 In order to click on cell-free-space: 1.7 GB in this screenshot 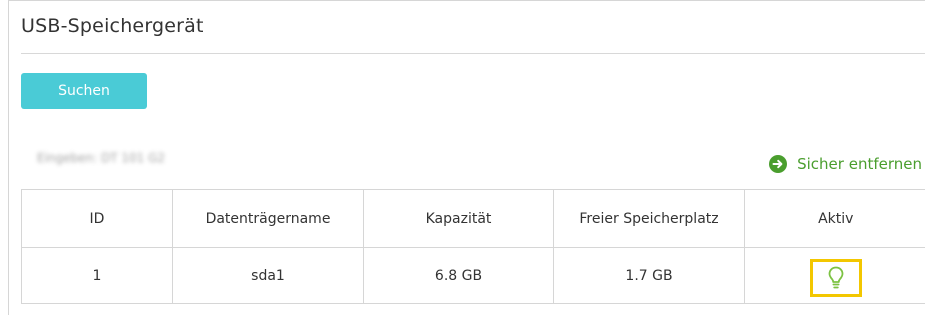, I will do `click(649, 275)`.